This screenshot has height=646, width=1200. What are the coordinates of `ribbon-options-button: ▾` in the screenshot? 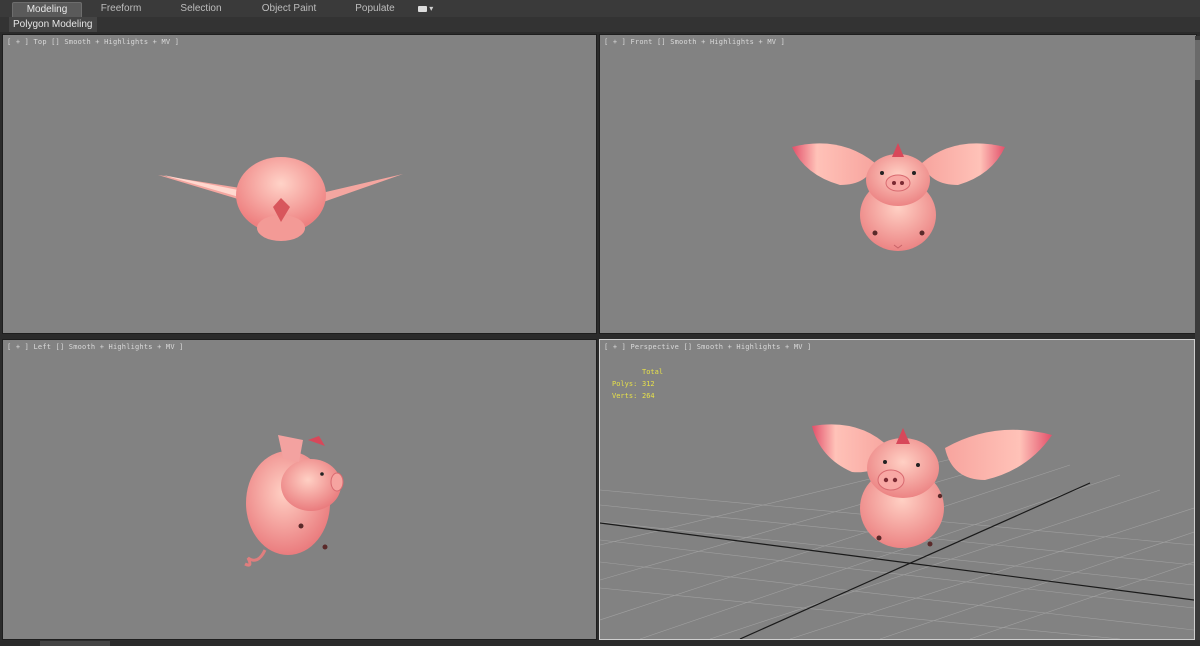 It's located at (428, 9).